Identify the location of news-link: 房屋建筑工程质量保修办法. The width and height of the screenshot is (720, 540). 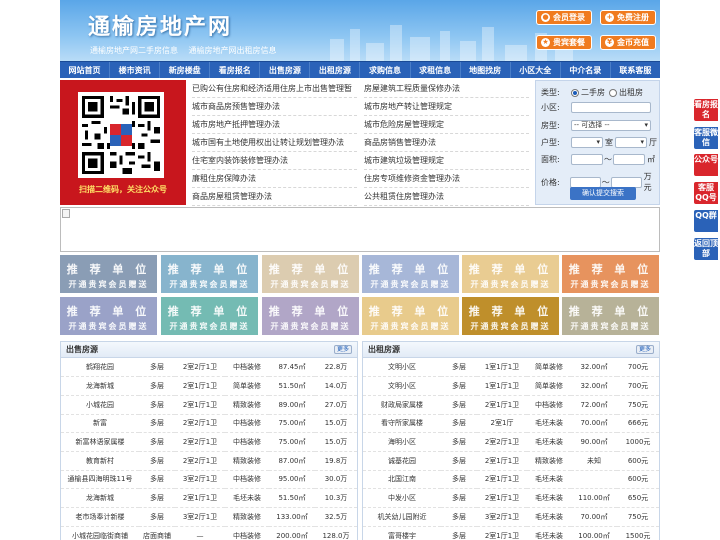
(446, 89).